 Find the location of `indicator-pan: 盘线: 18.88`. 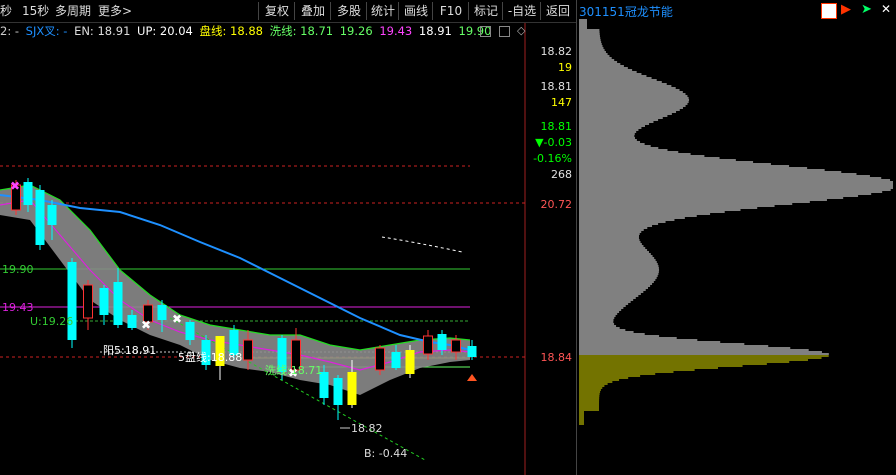

indicator-pan: 盘线: 18.88 is located at coordinates (231, 31).